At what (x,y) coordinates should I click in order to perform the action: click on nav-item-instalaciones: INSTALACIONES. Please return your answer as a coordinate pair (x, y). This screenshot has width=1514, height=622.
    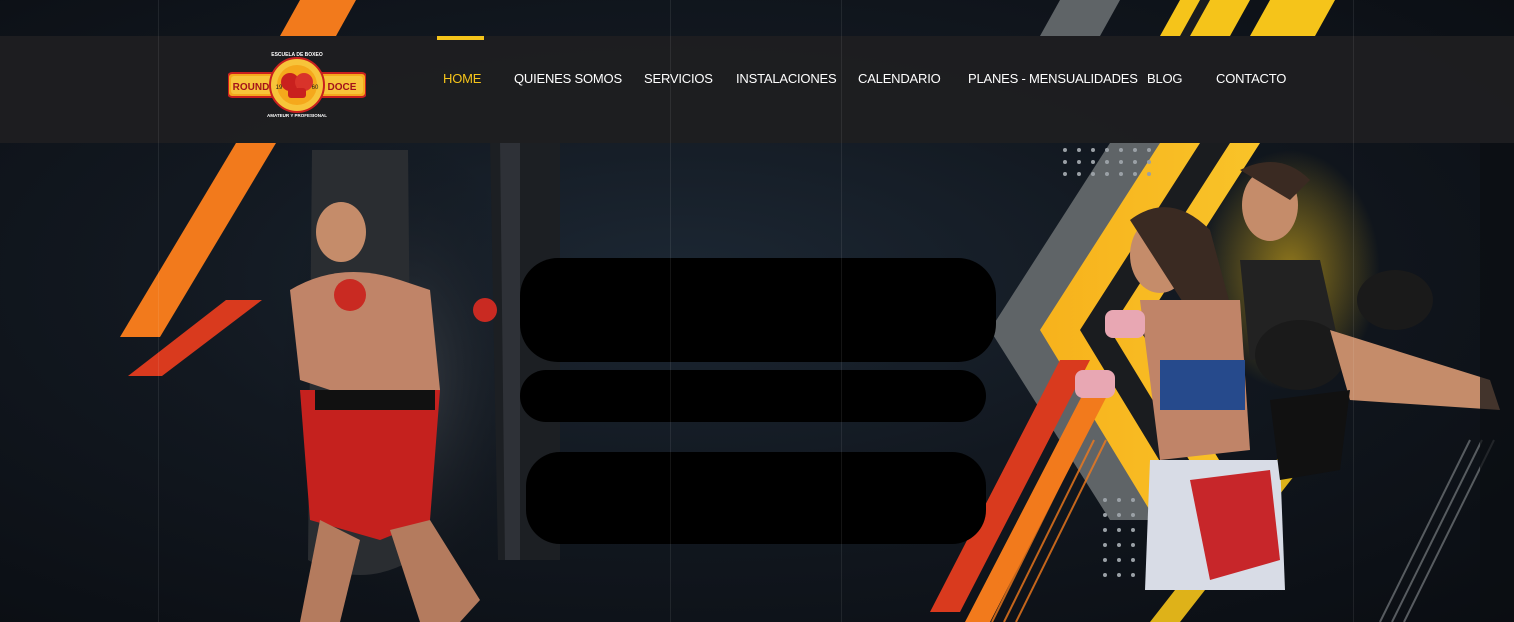
    Looking at the image, I should click on (786, 78).